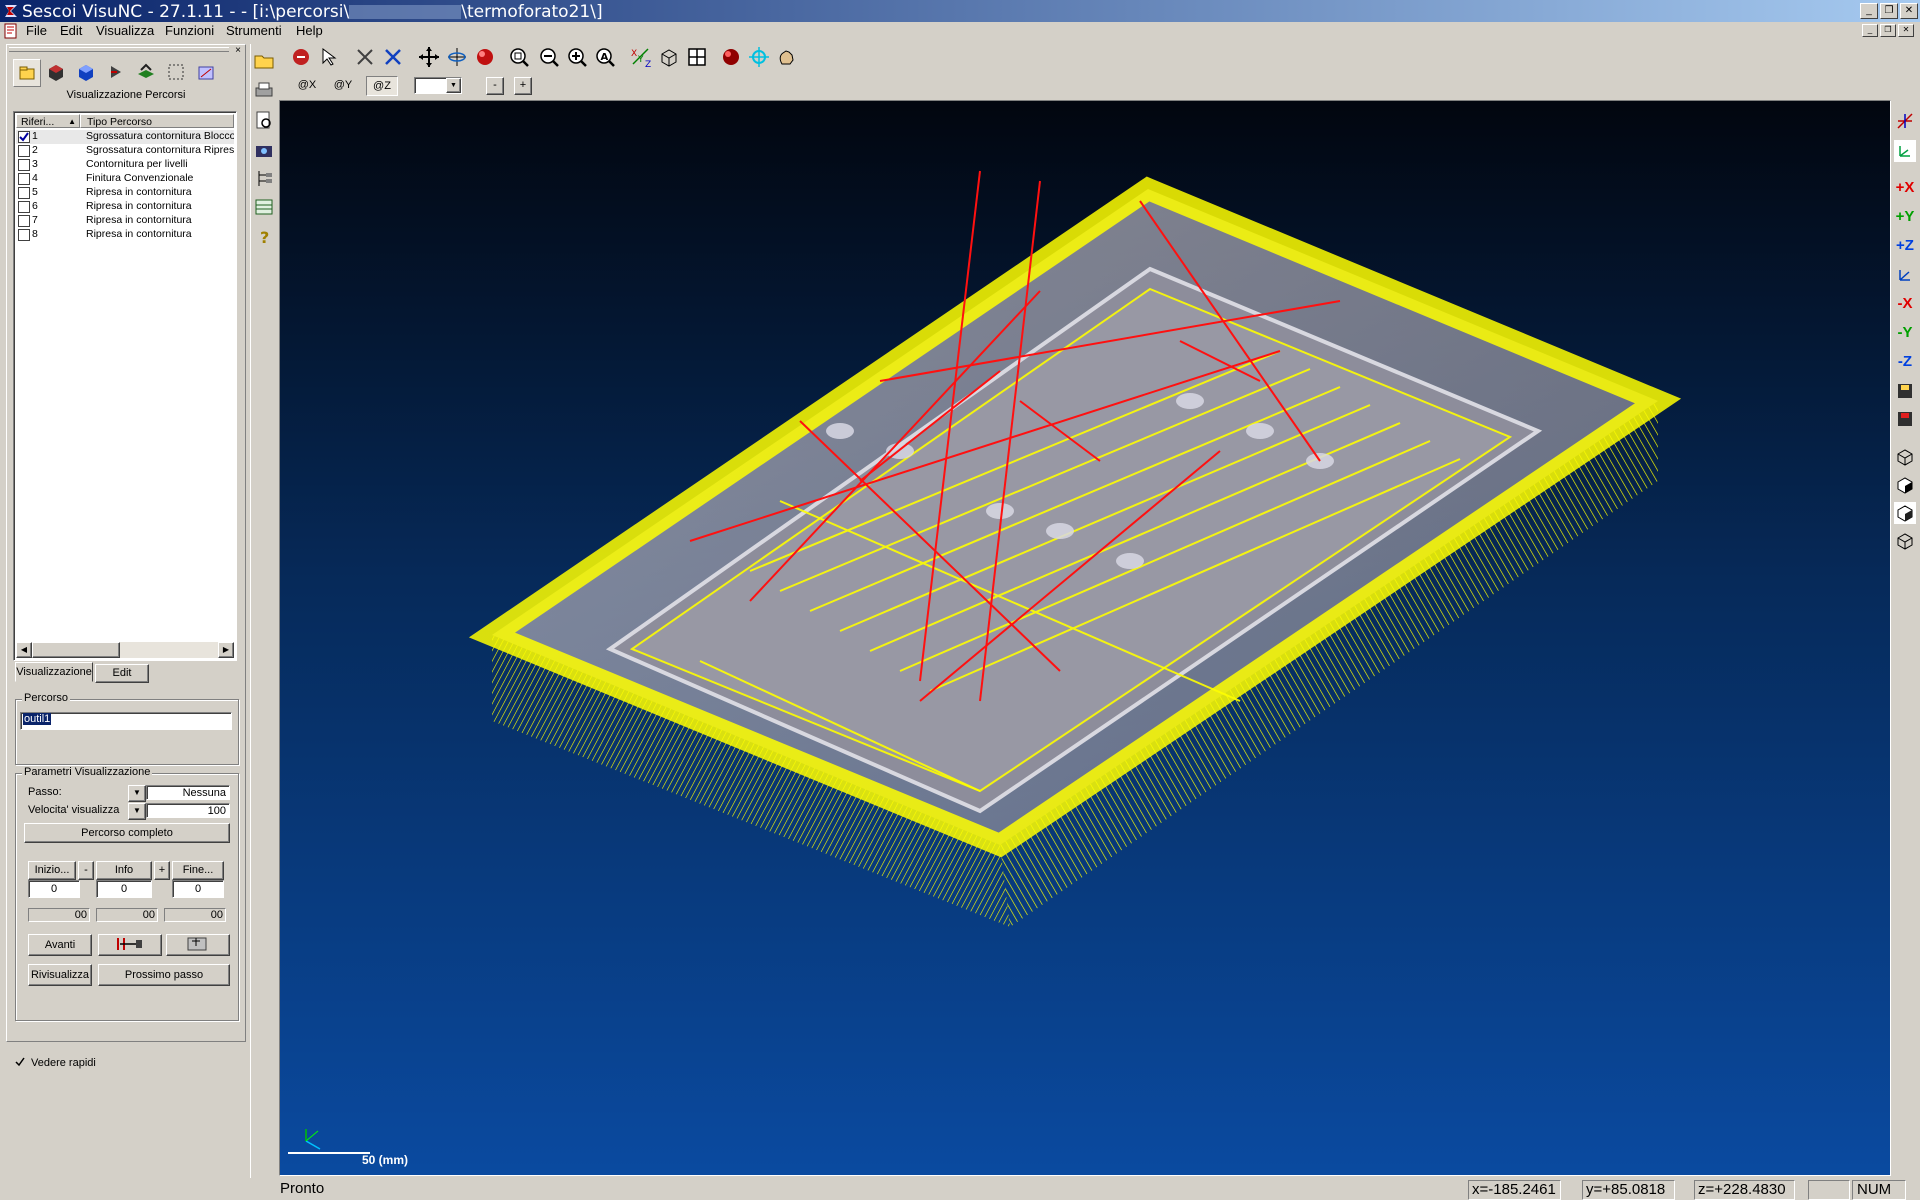 This screenshot has height=1200, width=1920. I want to click on full-path-button: Percorso completo, so click(127, 833).